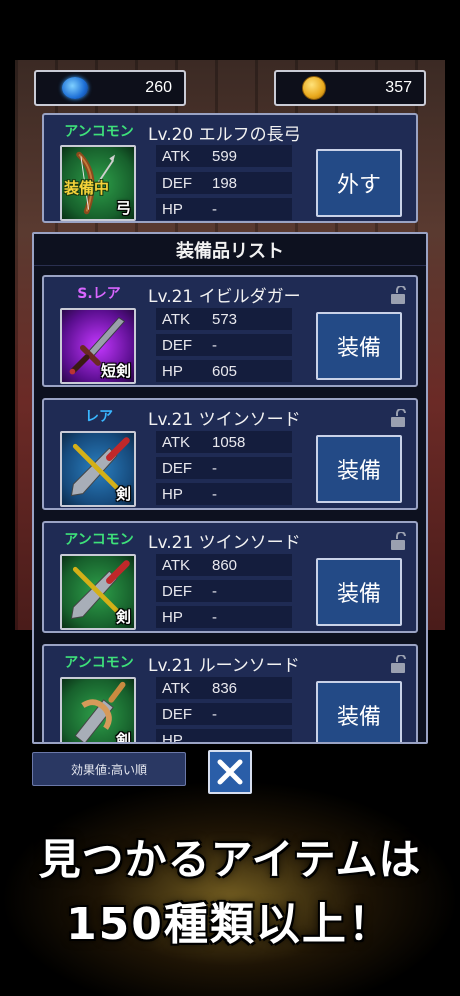  What do you see at coordinates (99, 294) in the screenshot?
I see `rarity-label: S.レア` at bounding box center [99, 294].